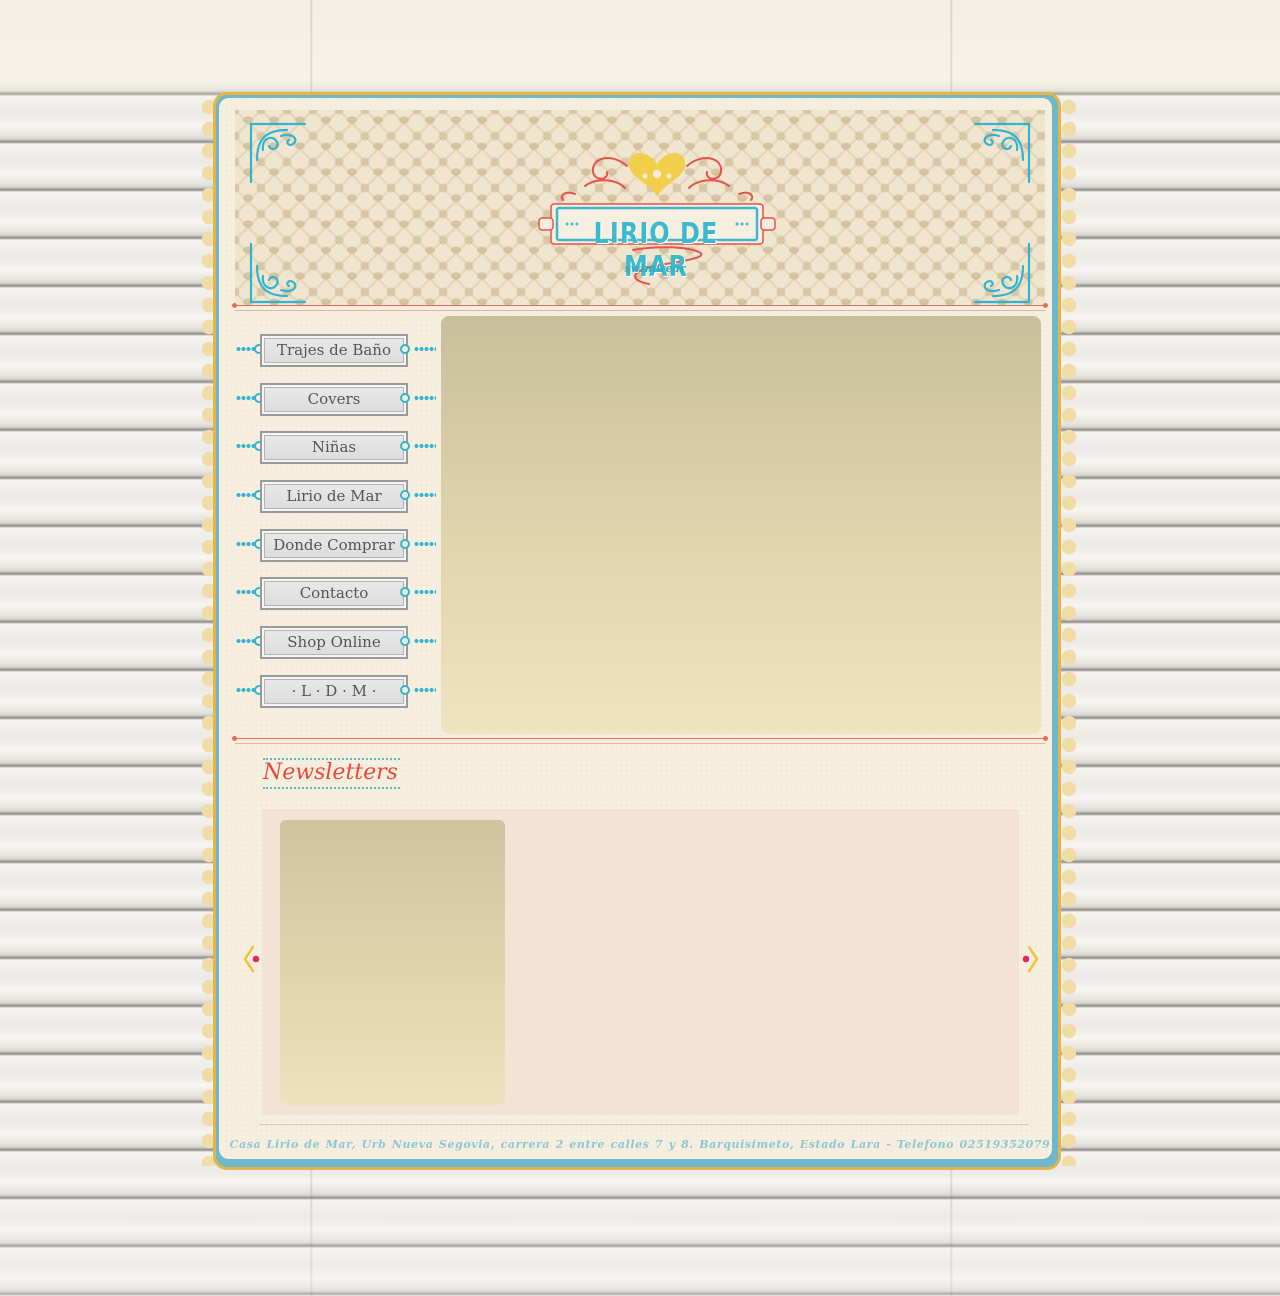 The width and height of the screenshot is (1280, 1296). I want to click on nav-item-contacto: Contacto, so click(336, 594).